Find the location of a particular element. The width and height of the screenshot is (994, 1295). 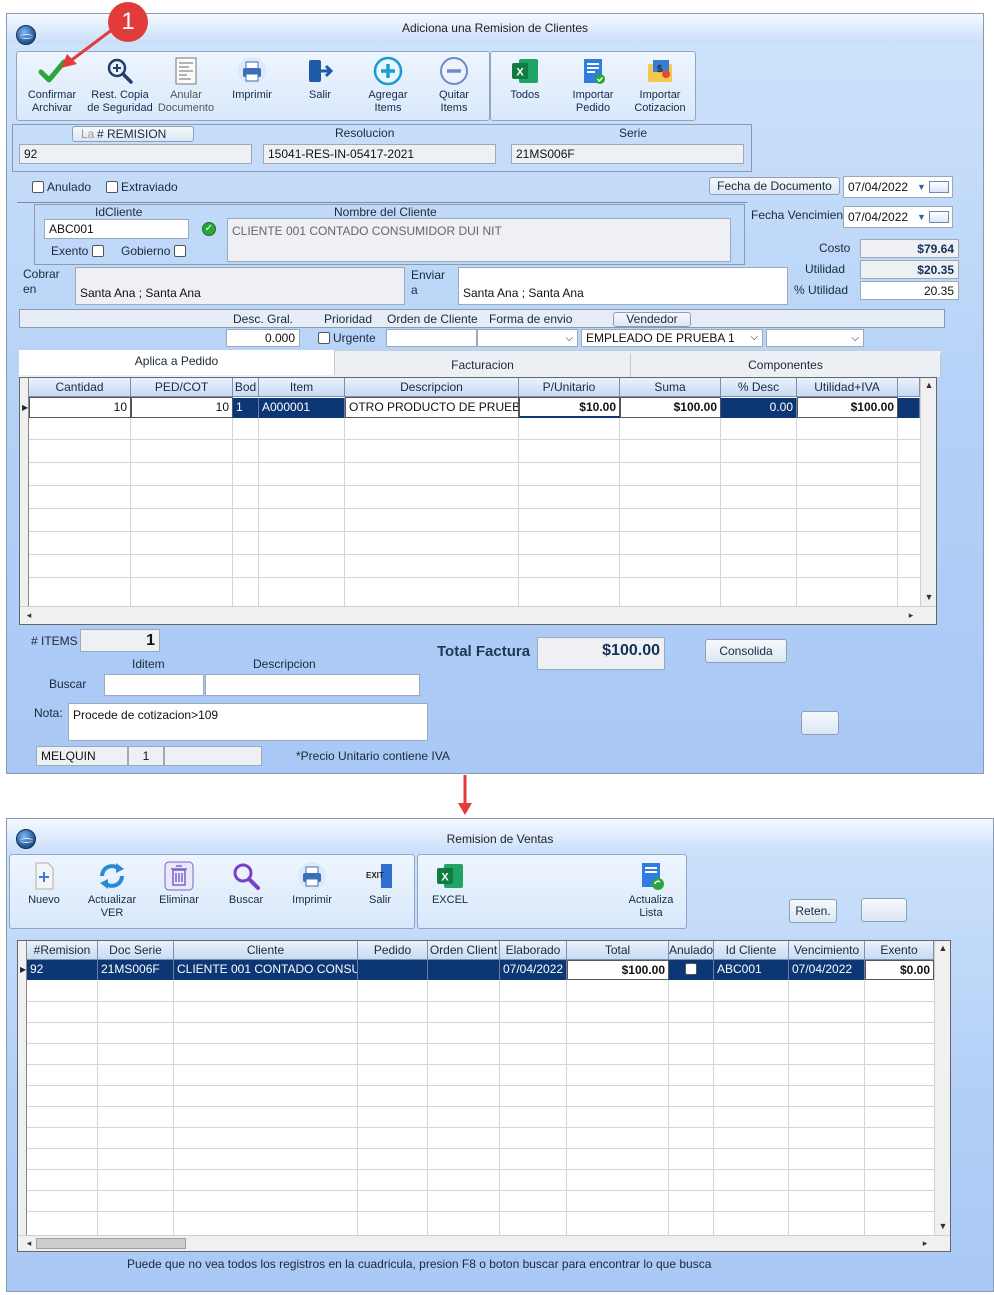

table-cell: 21MS006F is located at coordinates (136, 970).